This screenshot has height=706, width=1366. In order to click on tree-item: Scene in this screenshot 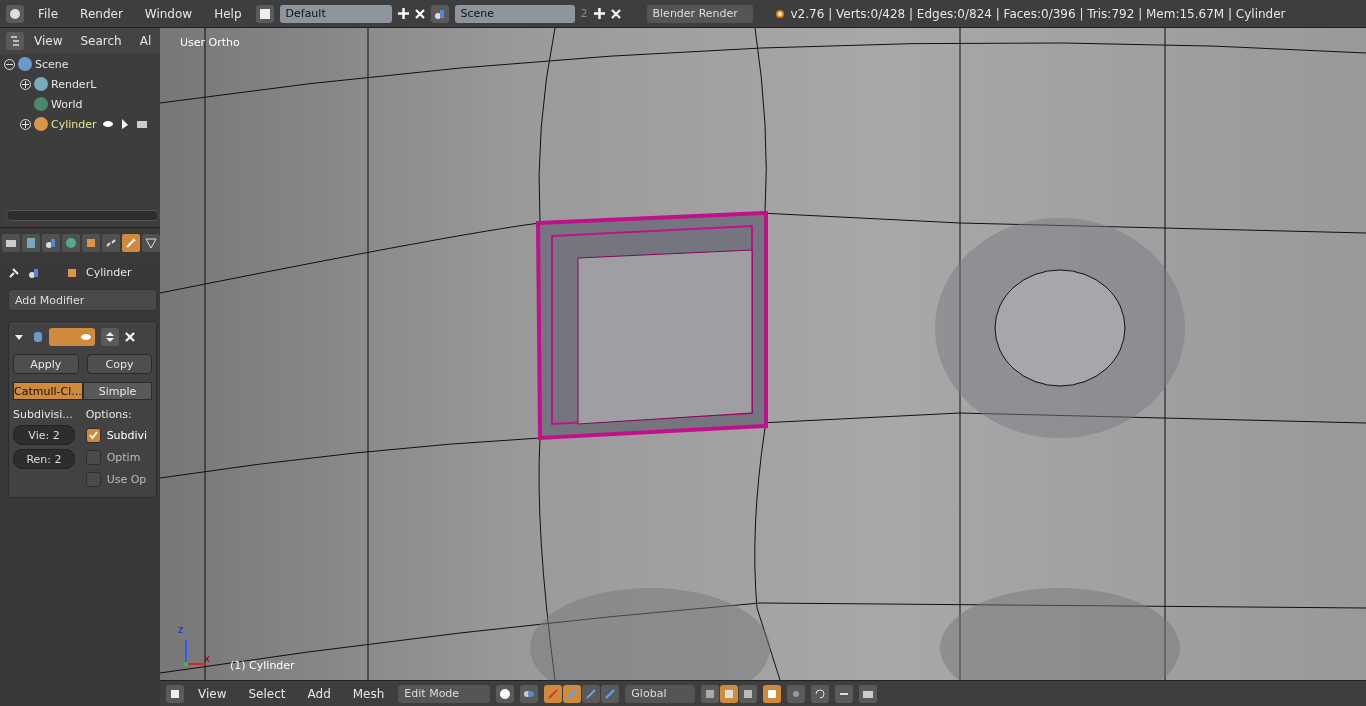, I will do `click(52, 64)`.